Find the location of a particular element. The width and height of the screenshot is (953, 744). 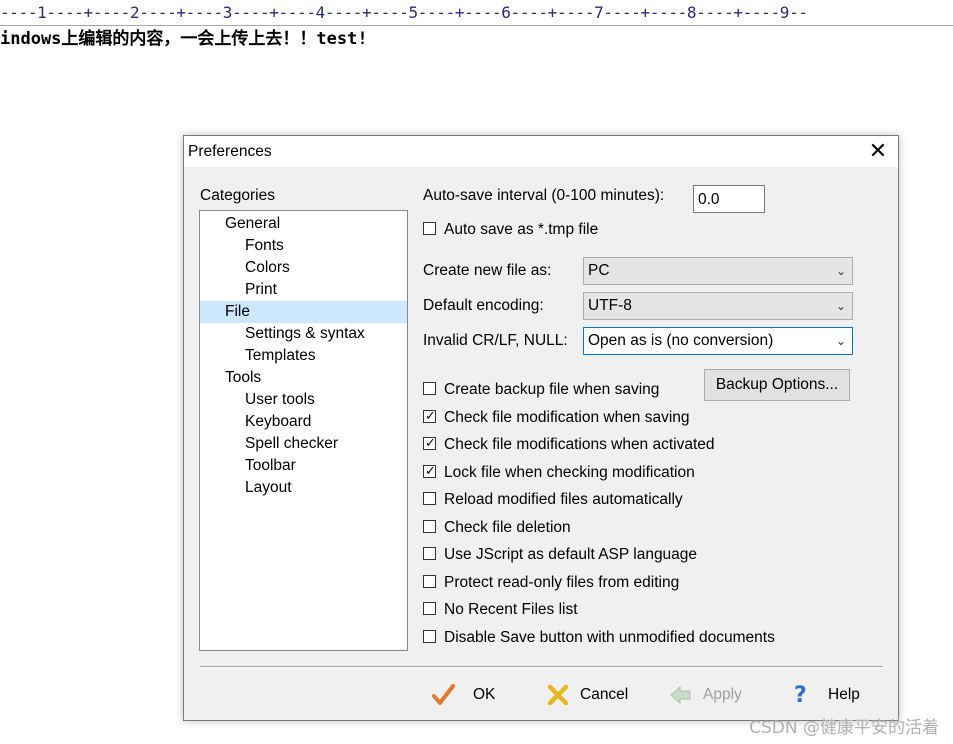

help-question-icon: ? is located at coordinates (800, 695).